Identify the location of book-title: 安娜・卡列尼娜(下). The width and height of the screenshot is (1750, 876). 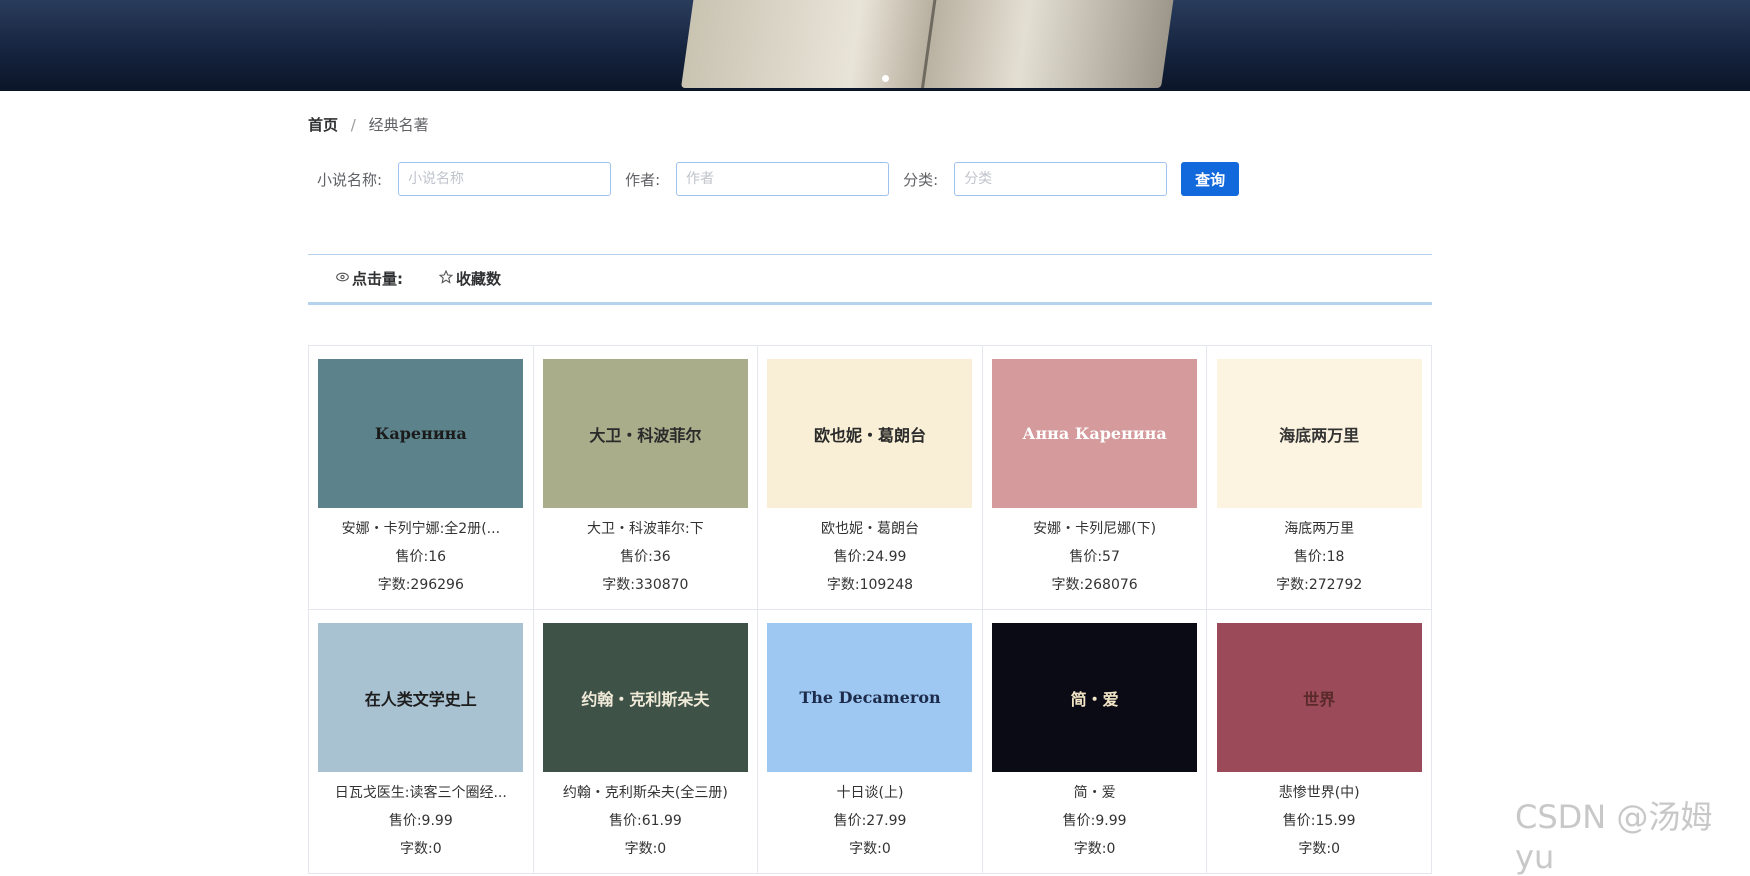
(1095, 529).